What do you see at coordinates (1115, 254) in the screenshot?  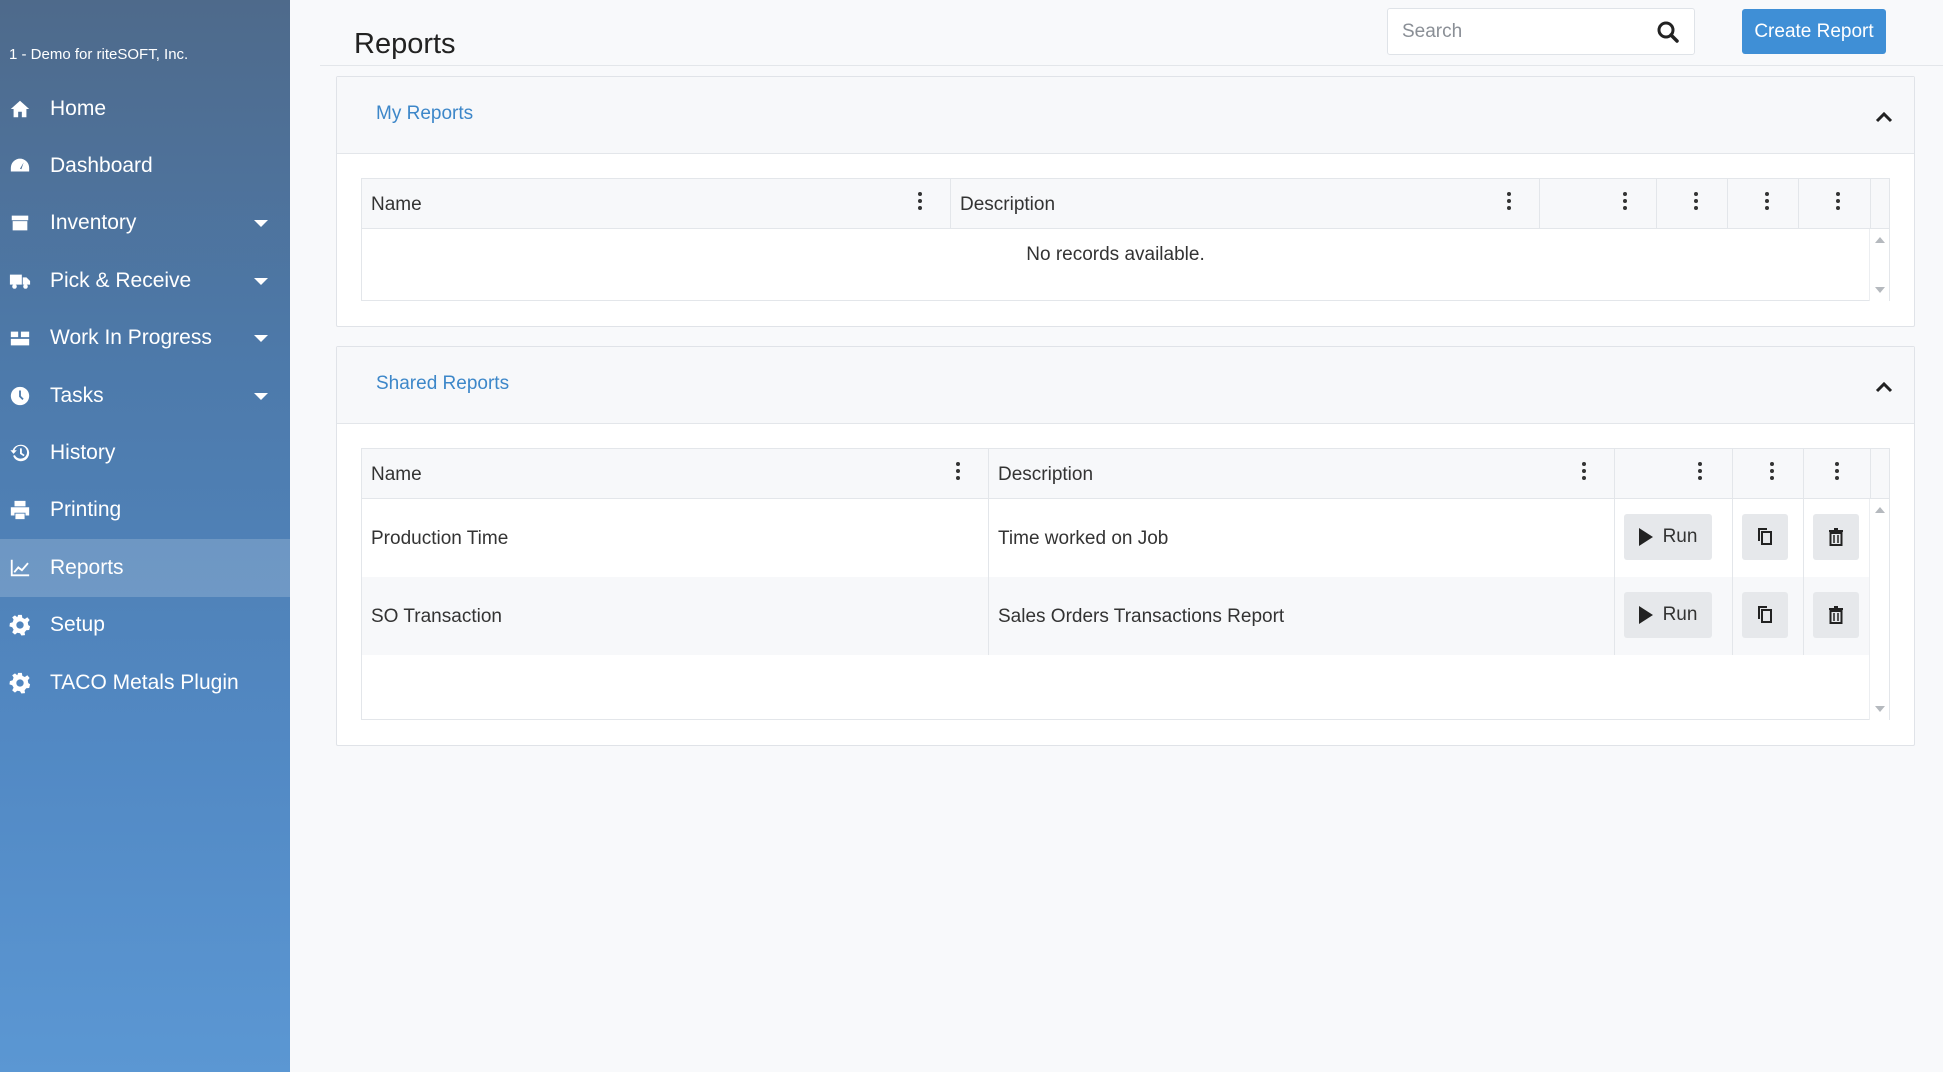 I see `no-records-message: No records available.` at bounding box center [1115, 254].